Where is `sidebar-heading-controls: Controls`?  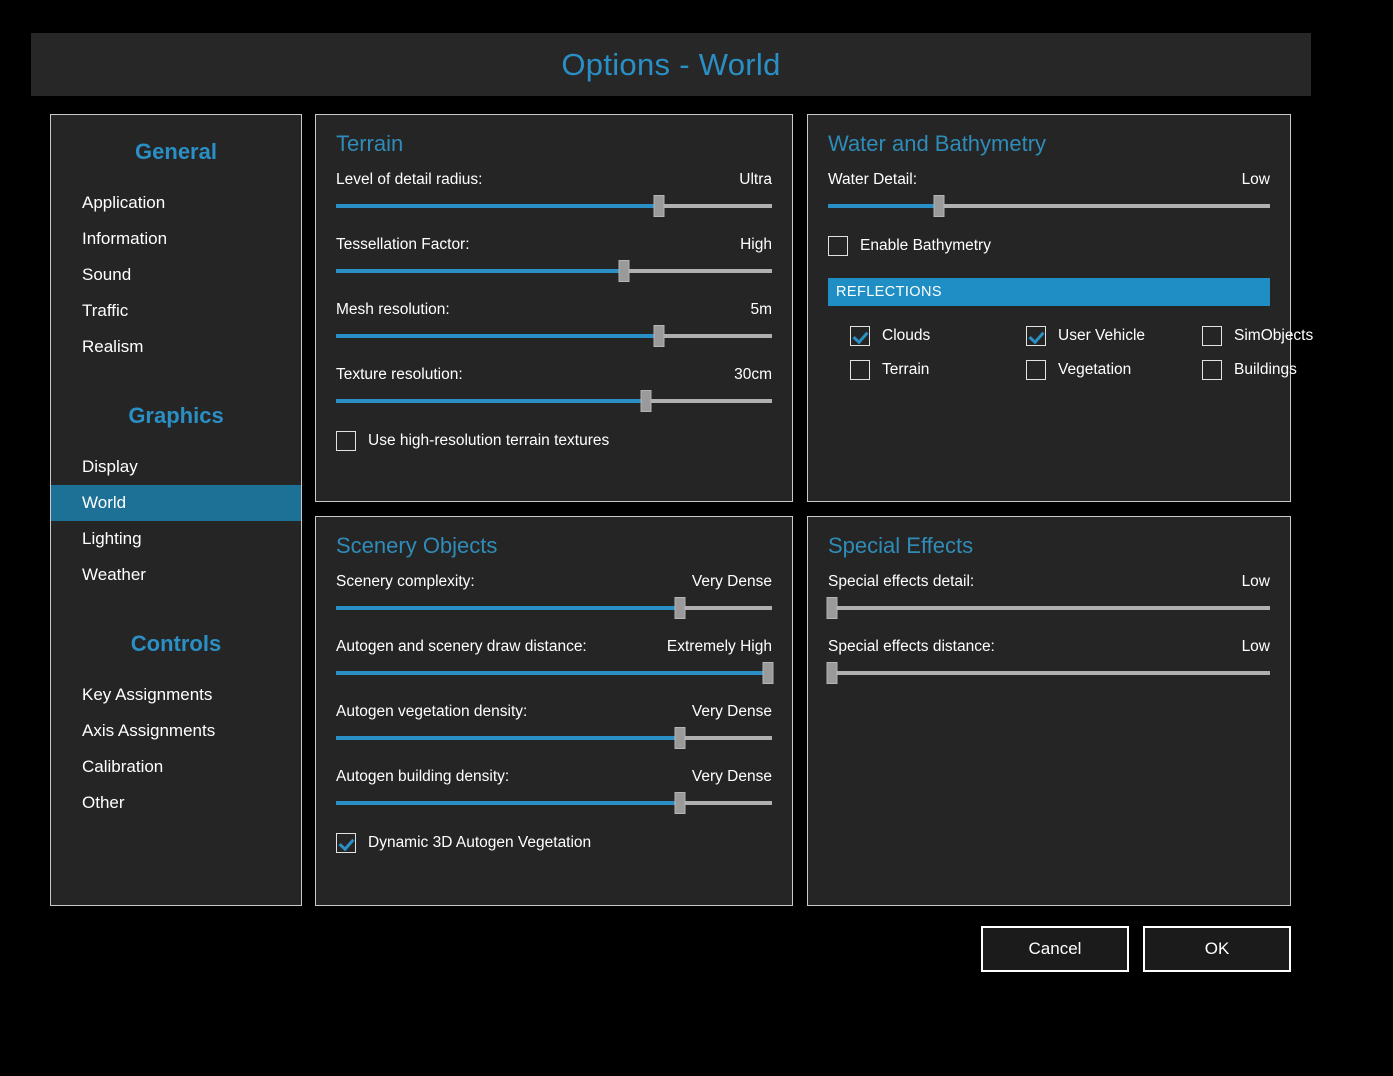
sidebar-heading-controls: Controls is located at coordinates (176, 643).